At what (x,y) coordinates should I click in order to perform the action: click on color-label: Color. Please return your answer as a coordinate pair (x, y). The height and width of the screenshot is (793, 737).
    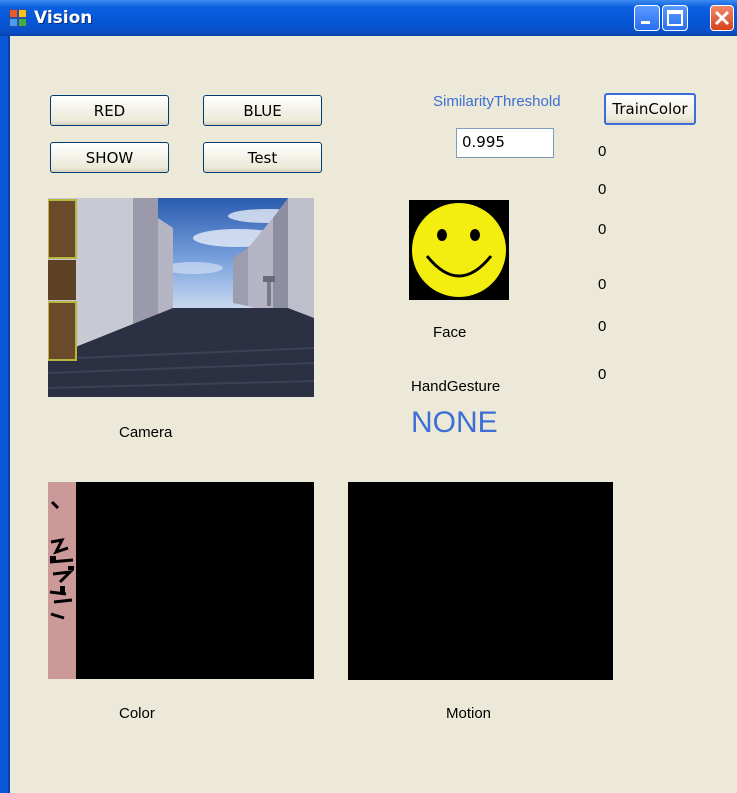
    Looking at the image, I should click on (137, 713).